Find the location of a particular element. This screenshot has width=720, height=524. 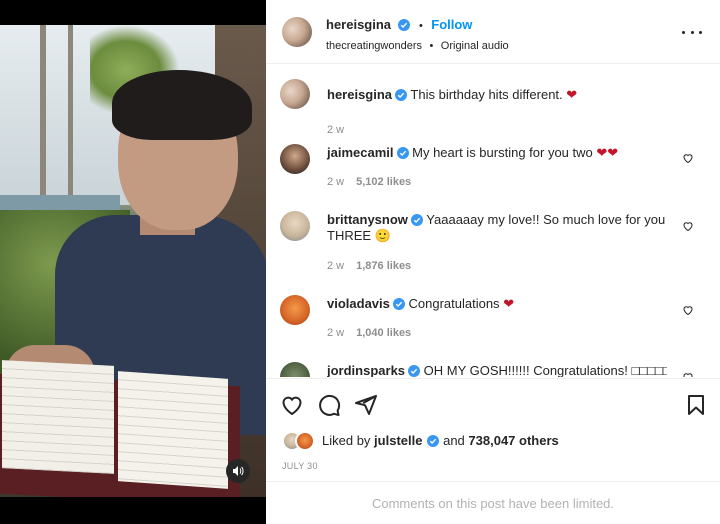

caption-time: 2 w is located at coordinates (336, 130).